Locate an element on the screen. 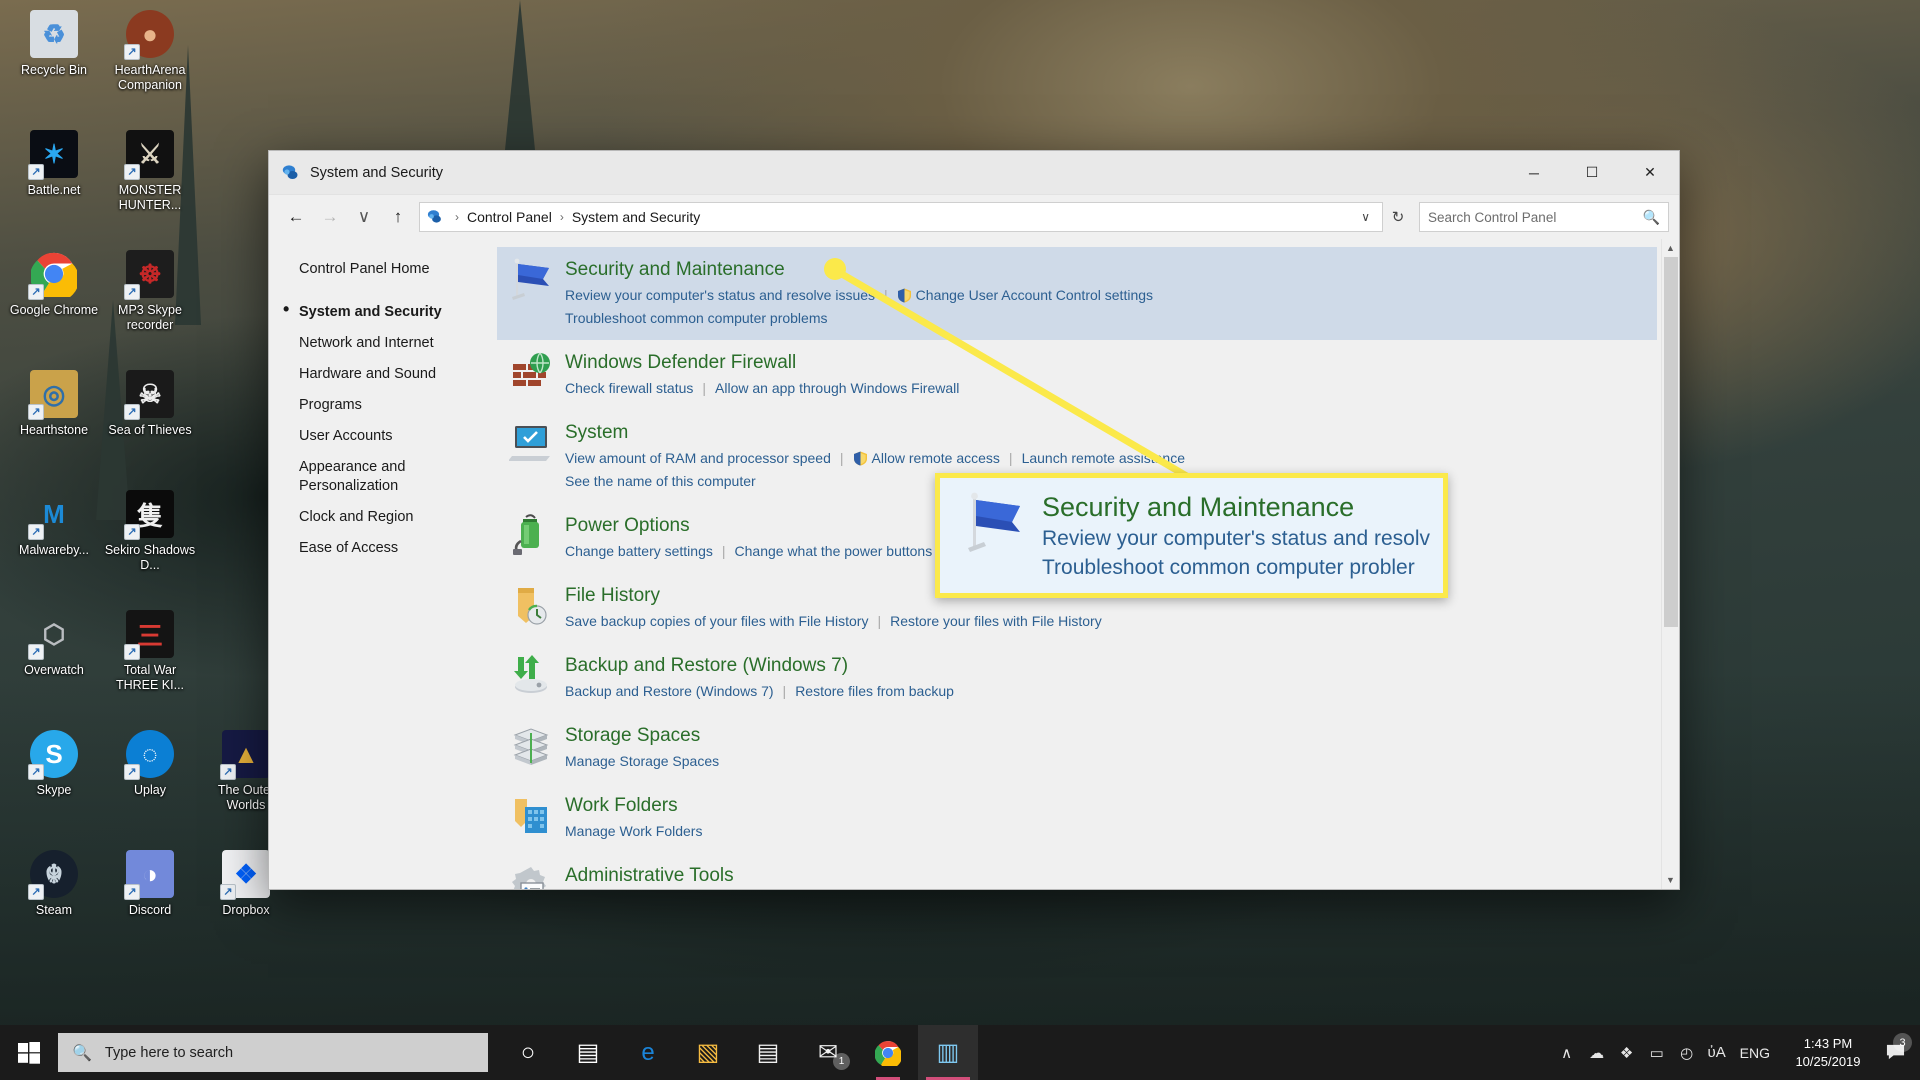  category-title: Windows Defender Firewall is located at coordinates (762, 363).